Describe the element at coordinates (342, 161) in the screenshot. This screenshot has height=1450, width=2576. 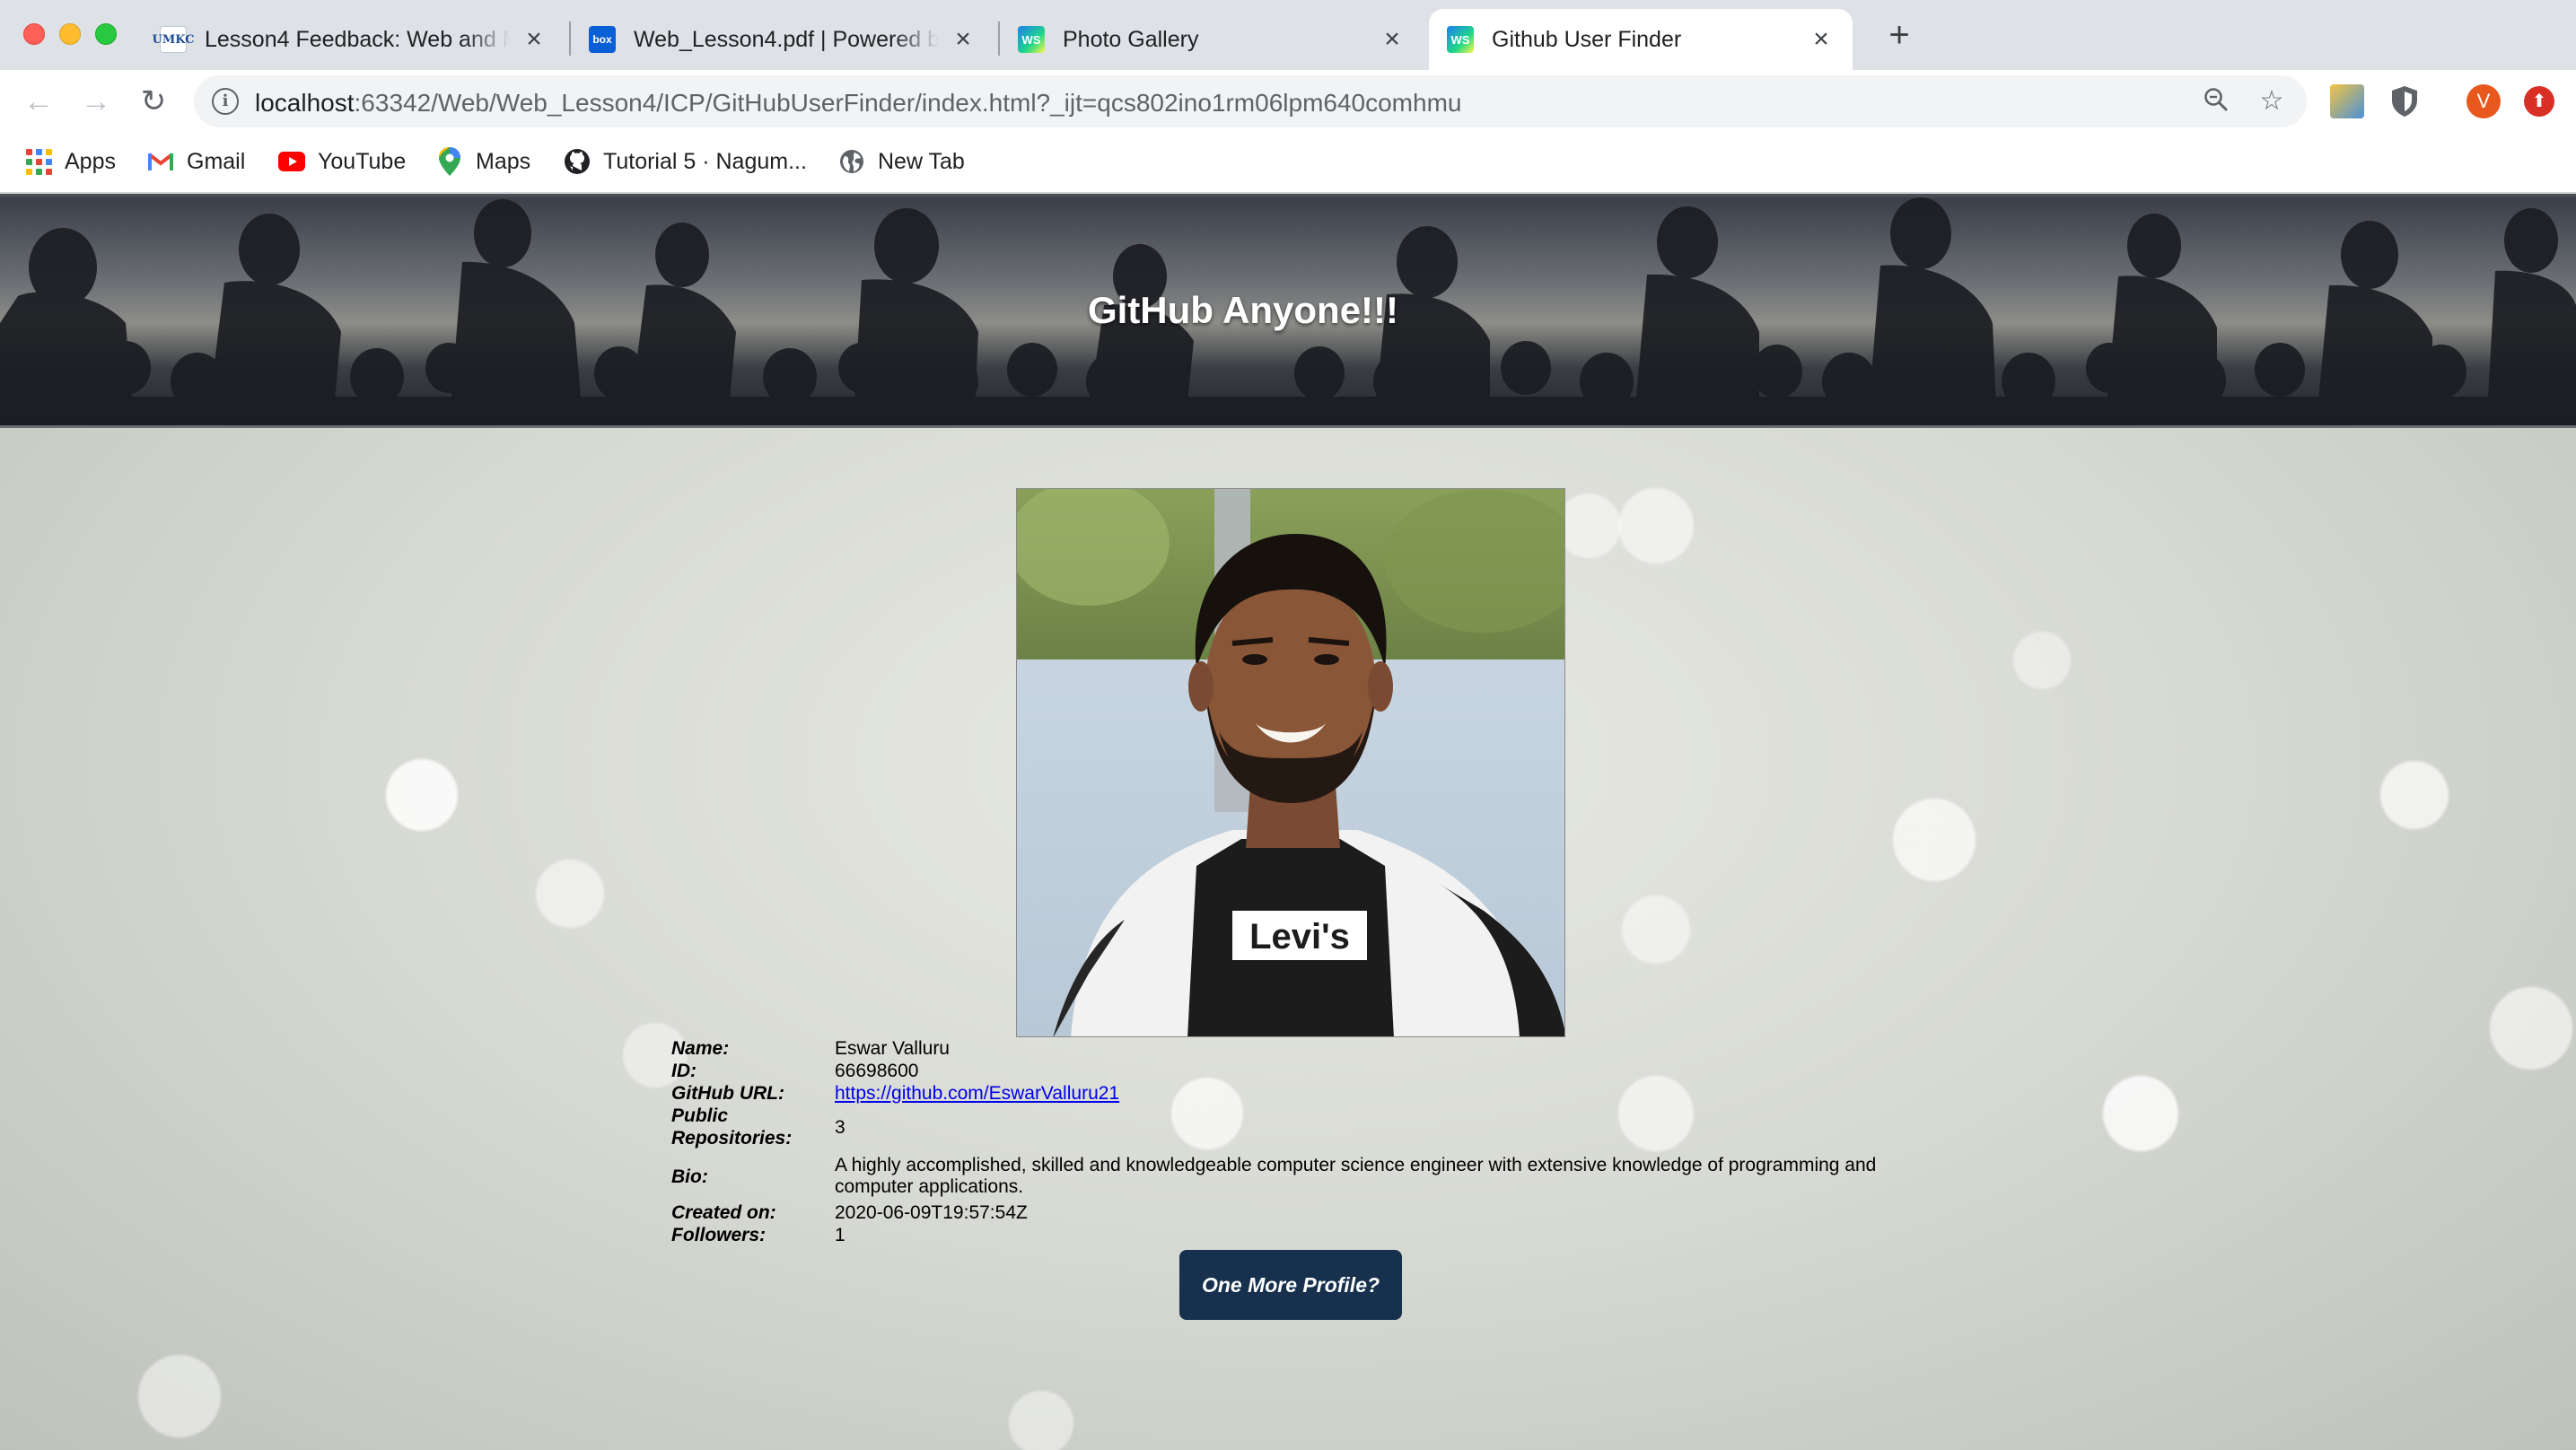
I see `bookmark-youtube: YouTube` at that location.